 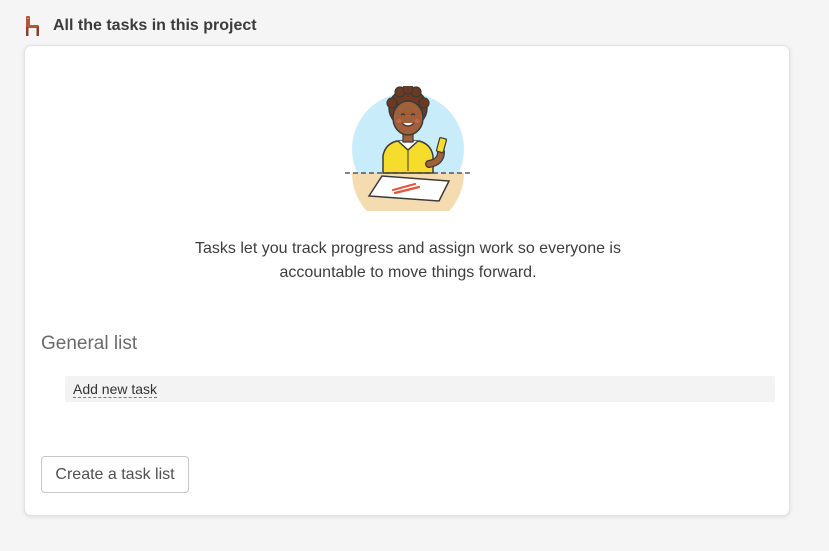 What do you see at coordinates (155, 25) in the screenshot?
I see `page-title: All the tasks in this project` at bounding box center [155, 25].